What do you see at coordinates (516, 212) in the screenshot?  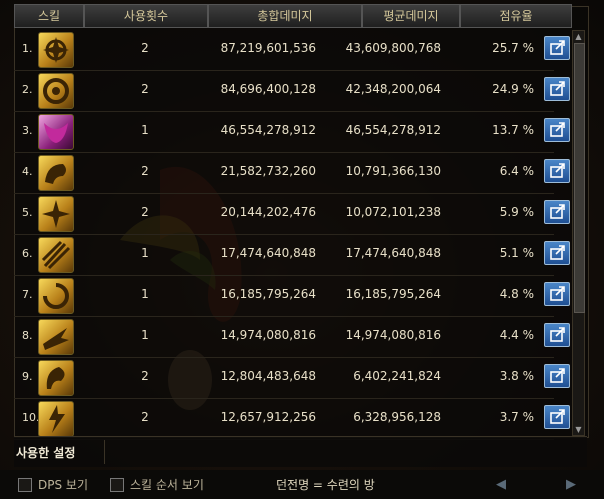 I see `share-cell: 5.9 %` at bounding box center [516, 212].